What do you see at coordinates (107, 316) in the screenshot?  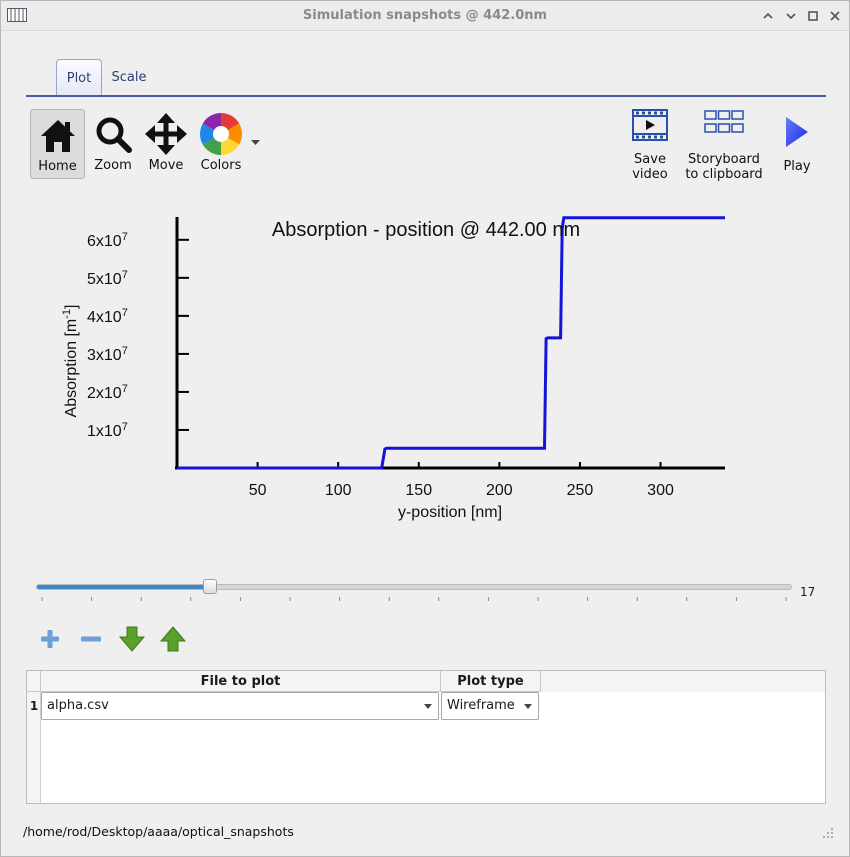 I see `y-tick-label: 4x107` at bounding box center [107, 316].